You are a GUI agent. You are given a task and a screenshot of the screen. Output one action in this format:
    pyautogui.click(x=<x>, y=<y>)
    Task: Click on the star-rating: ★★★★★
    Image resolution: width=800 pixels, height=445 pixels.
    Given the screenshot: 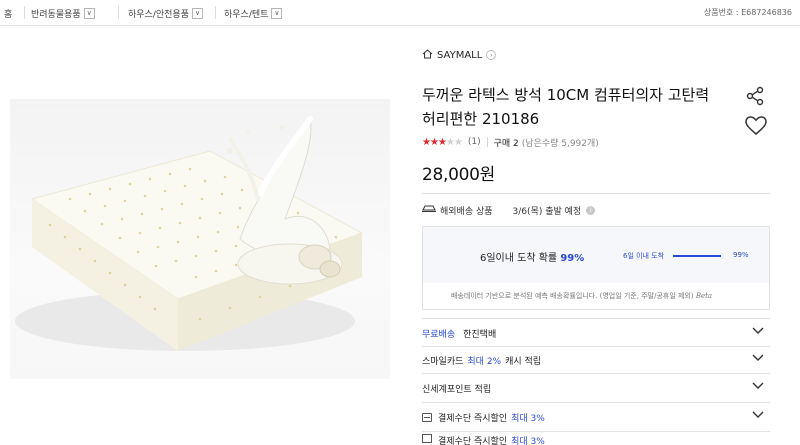 What is the action you would take?
    pyautogui.click(x=442, y=142)
    